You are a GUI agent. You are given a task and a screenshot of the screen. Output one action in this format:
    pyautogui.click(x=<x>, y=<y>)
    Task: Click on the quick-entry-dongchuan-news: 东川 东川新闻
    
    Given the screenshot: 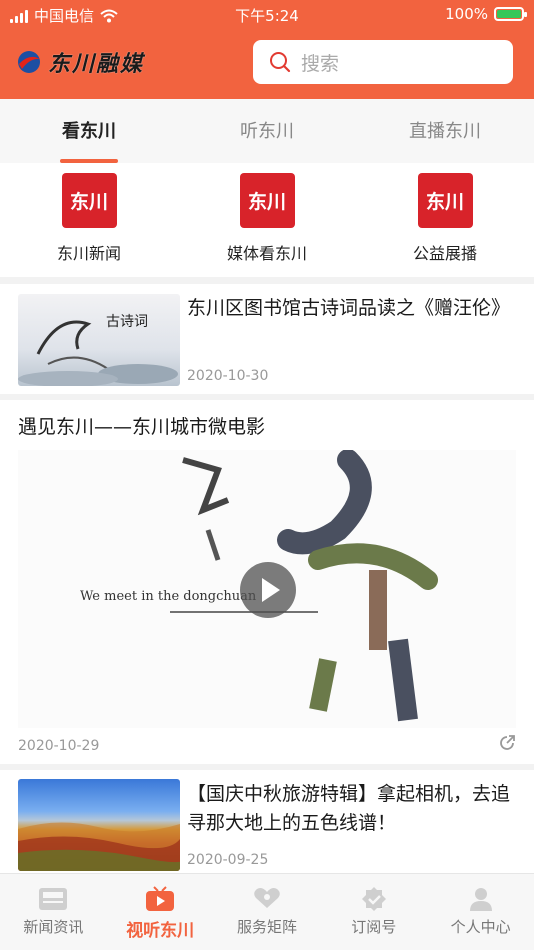 What is the action you would take?
    pyautogui.click(x=89, y=220)
    